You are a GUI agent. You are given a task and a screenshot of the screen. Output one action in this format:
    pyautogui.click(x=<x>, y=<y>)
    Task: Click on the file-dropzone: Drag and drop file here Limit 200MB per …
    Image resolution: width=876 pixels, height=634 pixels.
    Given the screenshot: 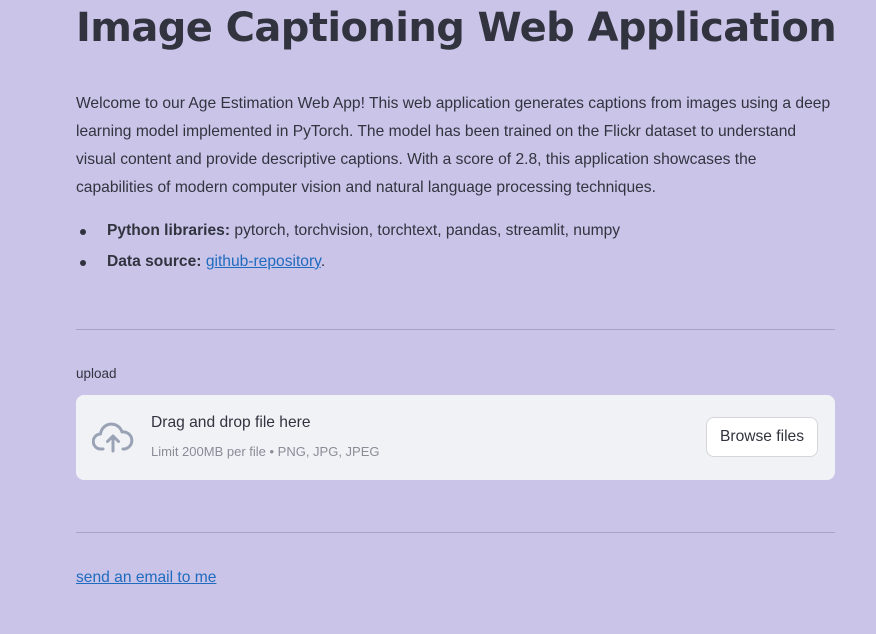 What is the action you would take?
    pyautogui.click(x=455, y=437)
    